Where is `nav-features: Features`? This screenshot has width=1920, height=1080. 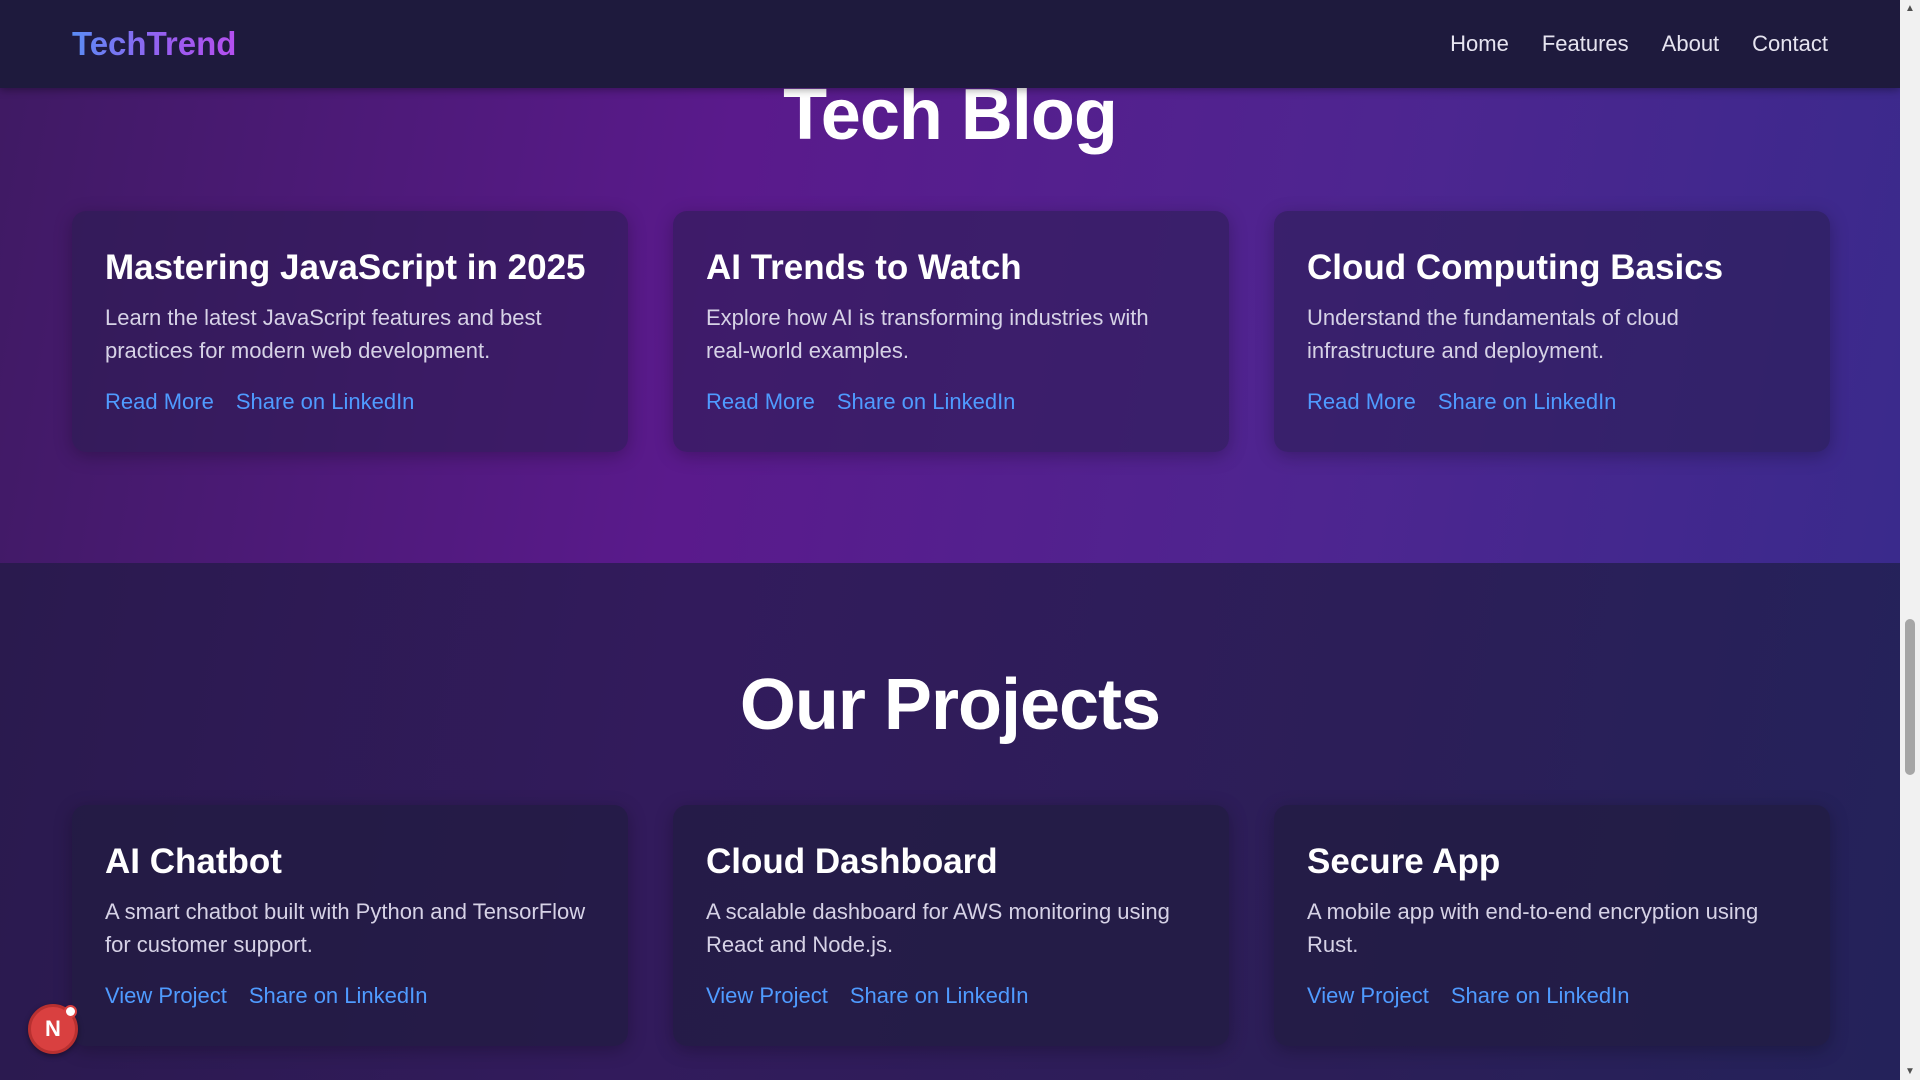 nav-features: Features is located at coordinates (1585, 44).